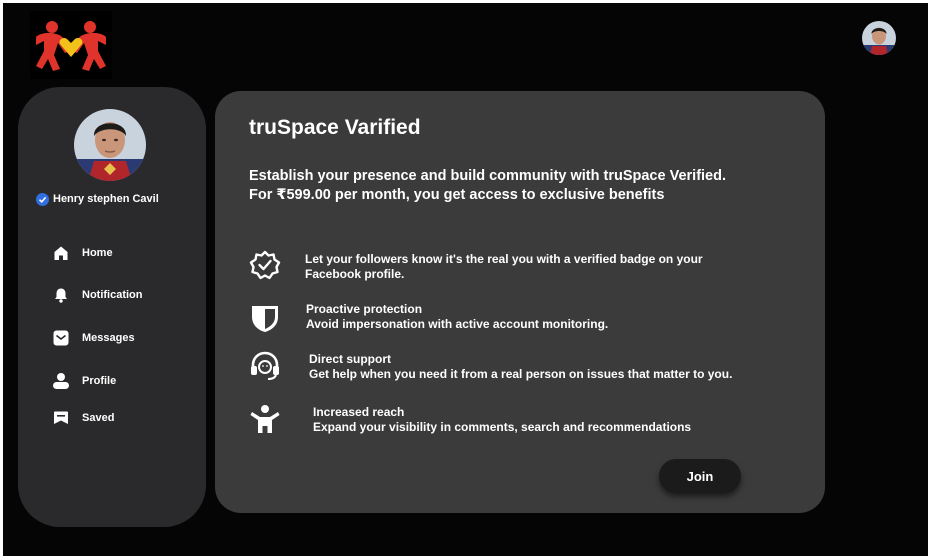 The height and width of the screenshot is (559, 930). I want to click on benefit-title: Proactive protection, so click(364, 309).